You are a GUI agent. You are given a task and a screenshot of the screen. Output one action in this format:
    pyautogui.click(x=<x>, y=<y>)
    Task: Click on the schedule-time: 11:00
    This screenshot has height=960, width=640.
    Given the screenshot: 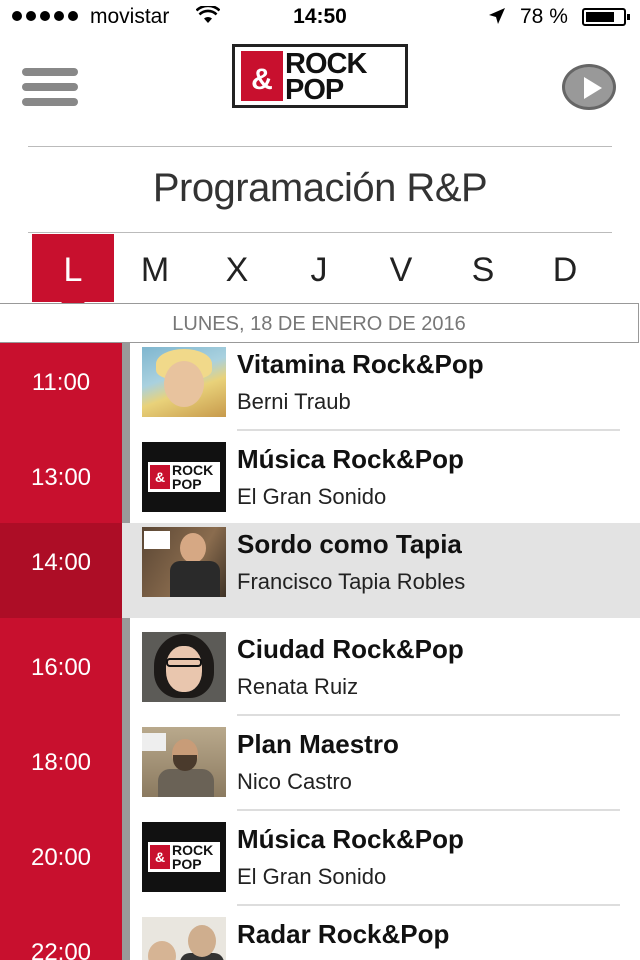 What is the action you would take?
    pyautogui.click(x=61, y=382)
    